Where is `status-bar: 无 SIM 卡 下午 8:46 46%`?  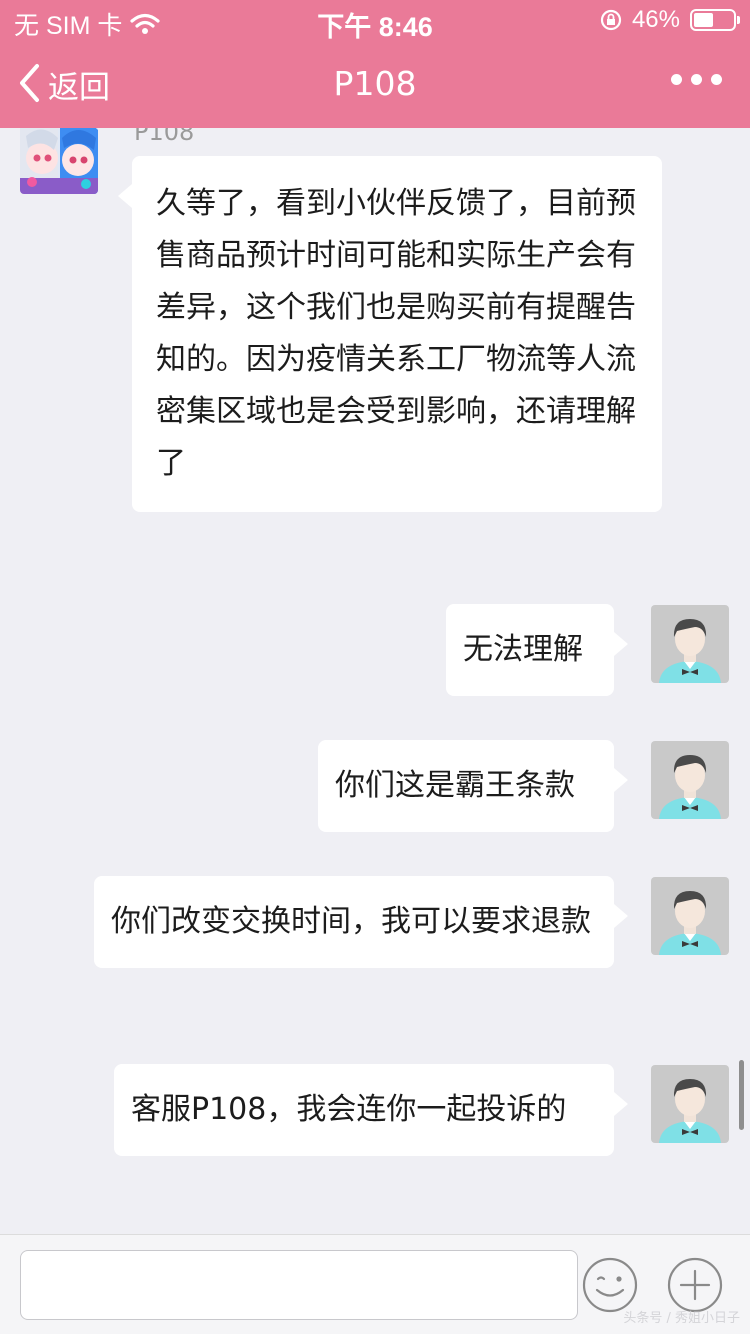
status-bar: 无 SIM 卡 下午 8:46 46% is located at coordinates (375, 21).